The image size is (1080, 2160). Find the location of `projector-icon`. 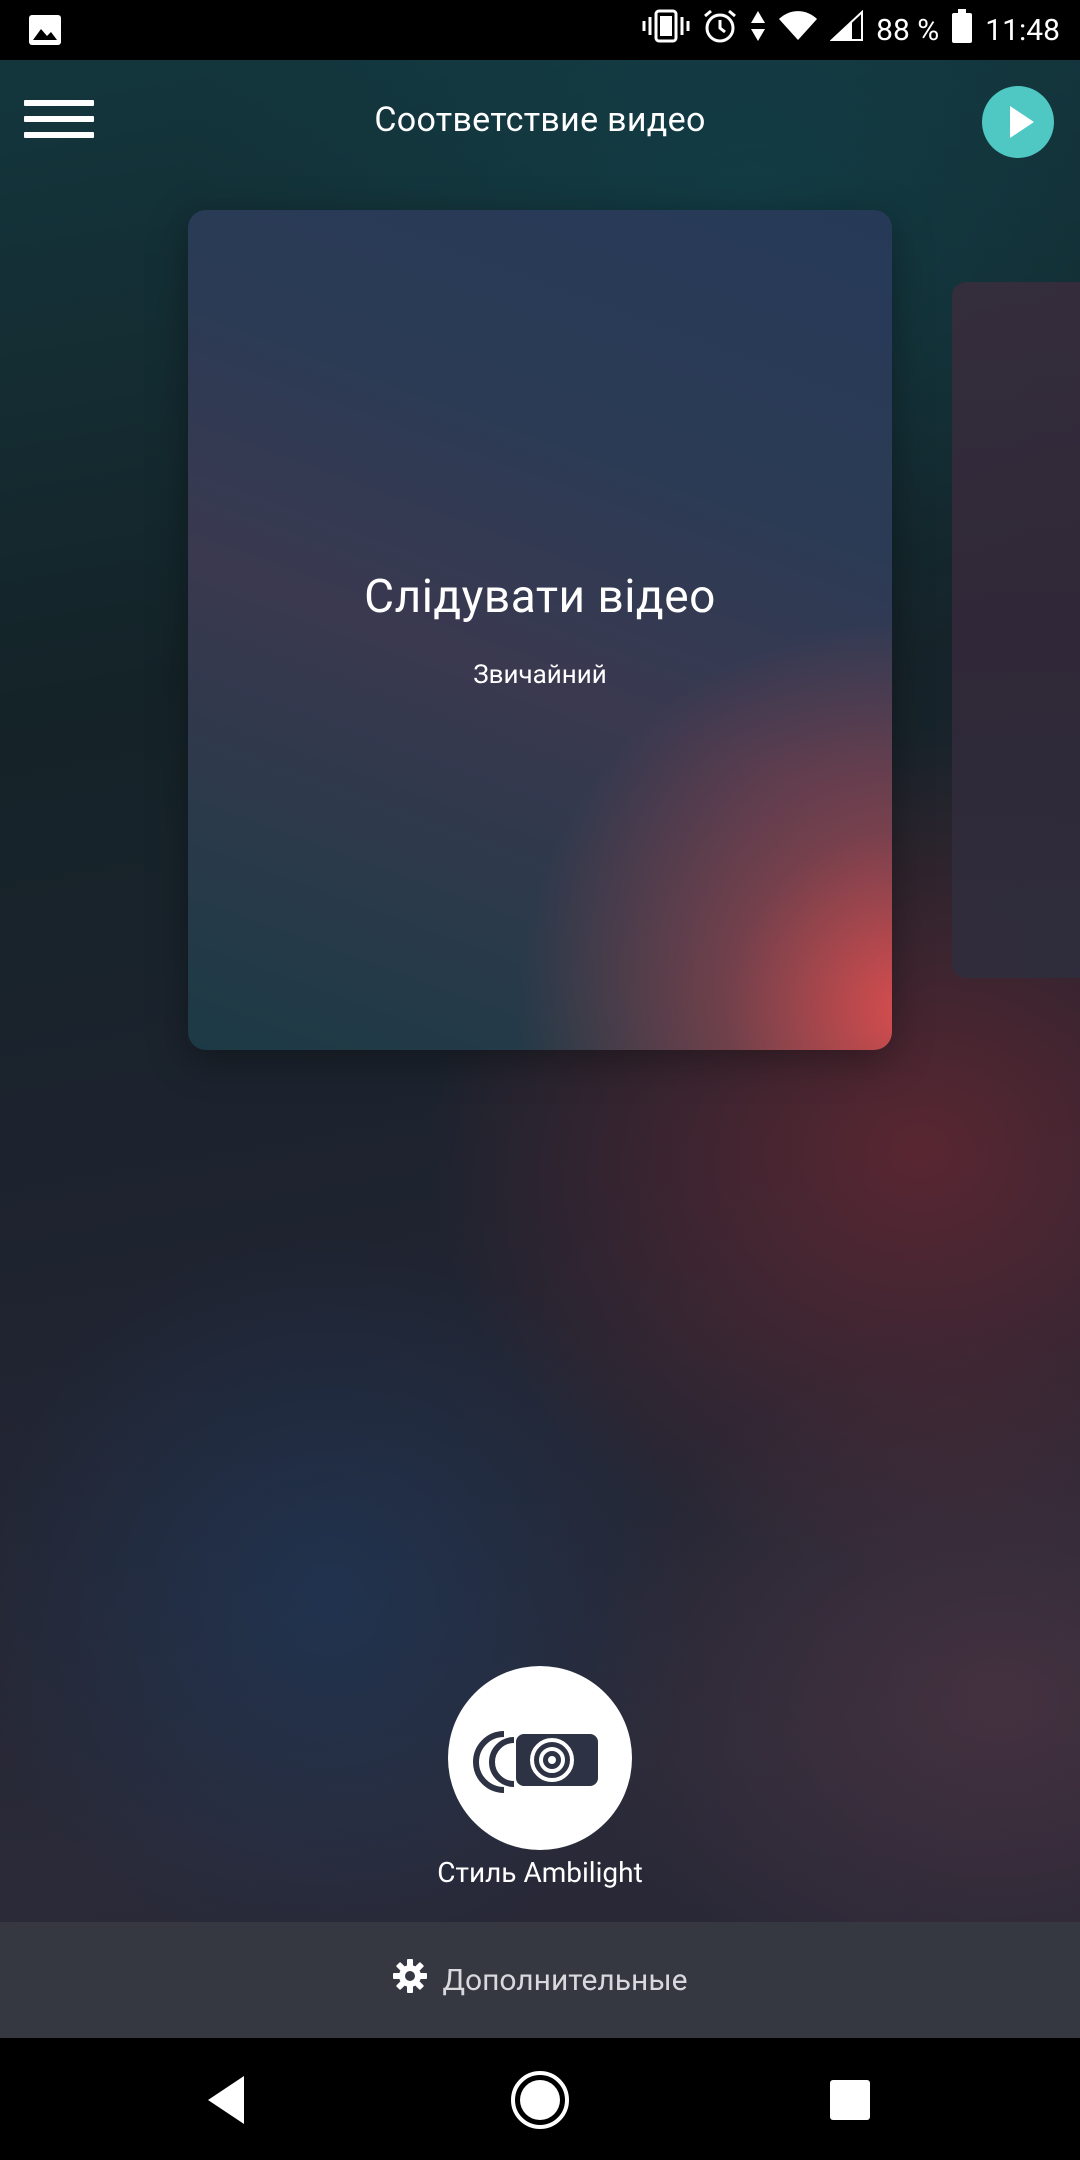

projector-icon is located at coordinates (535, 1762).